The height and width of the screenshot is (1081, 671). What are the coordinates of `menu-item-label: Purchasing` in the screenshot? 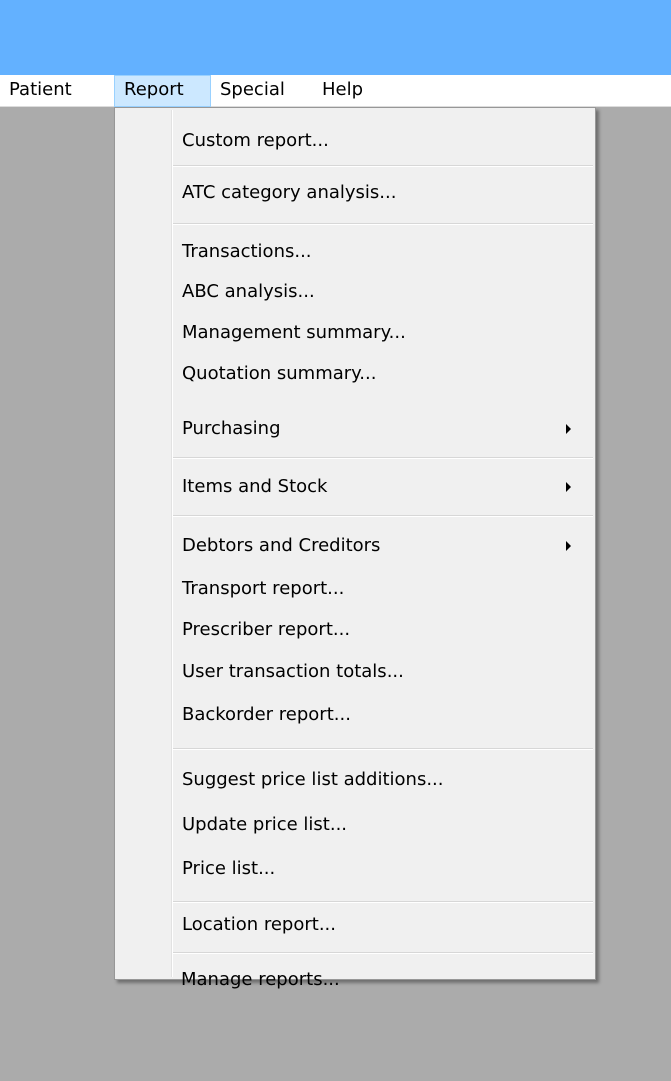 It's located at (231, 428).